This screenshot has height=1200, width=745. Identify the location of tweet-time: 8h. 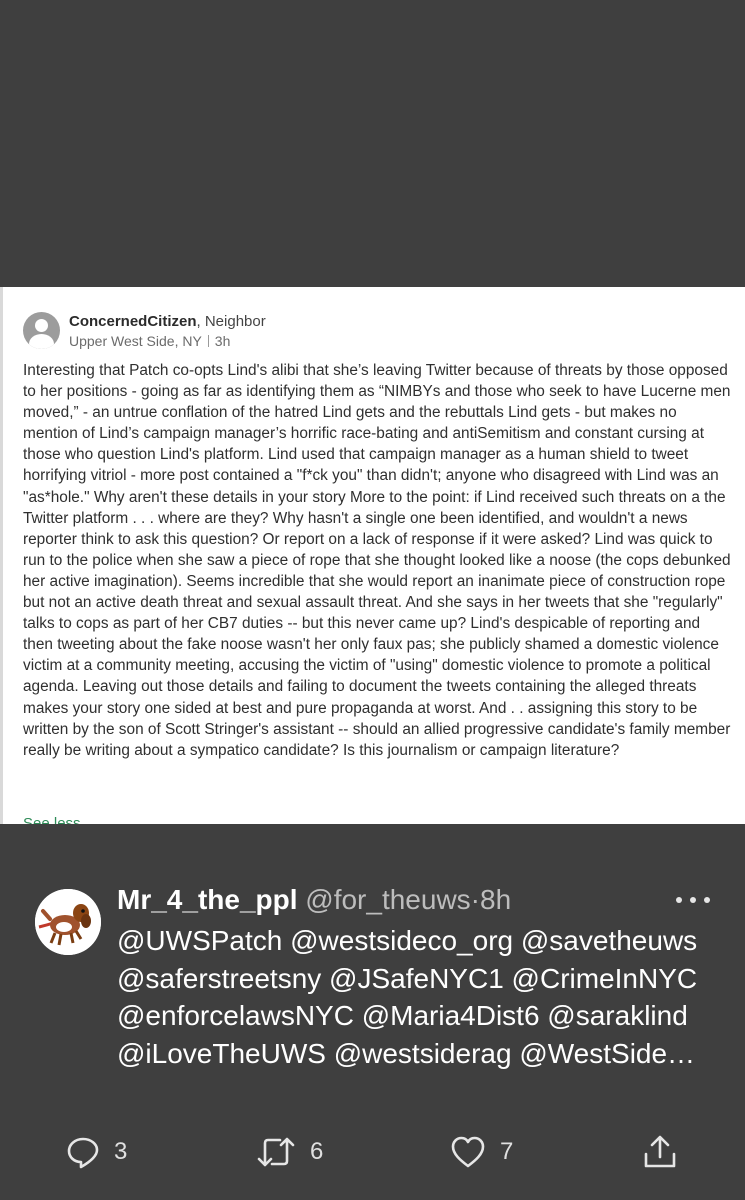
(496, 899).